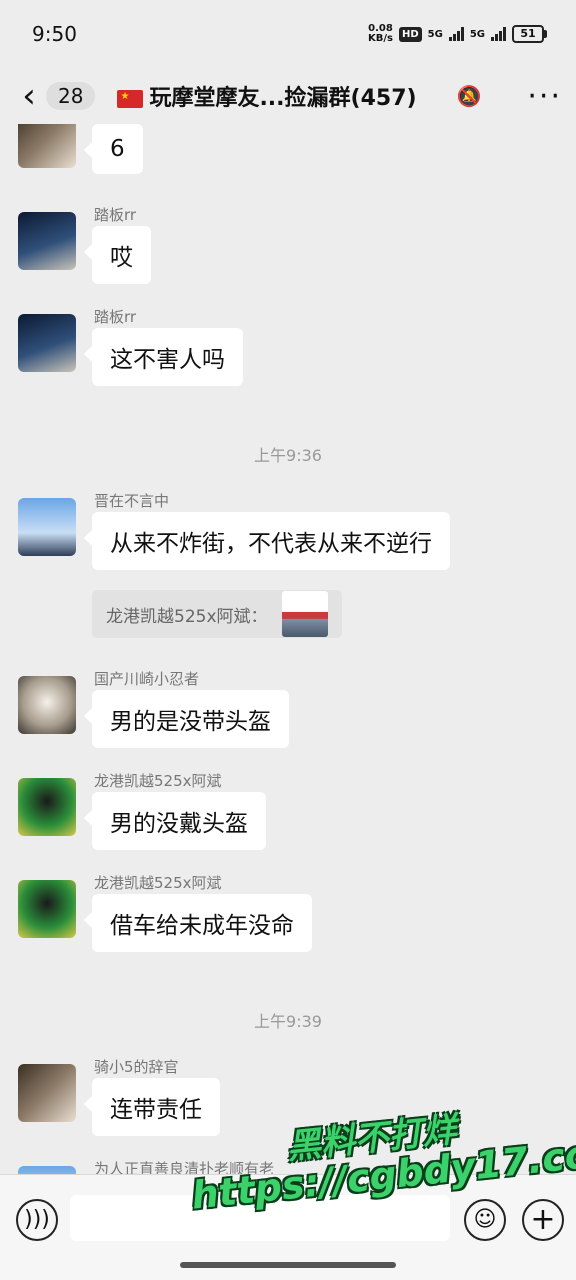  I want to click on home-indicator, so click(288, 1265).